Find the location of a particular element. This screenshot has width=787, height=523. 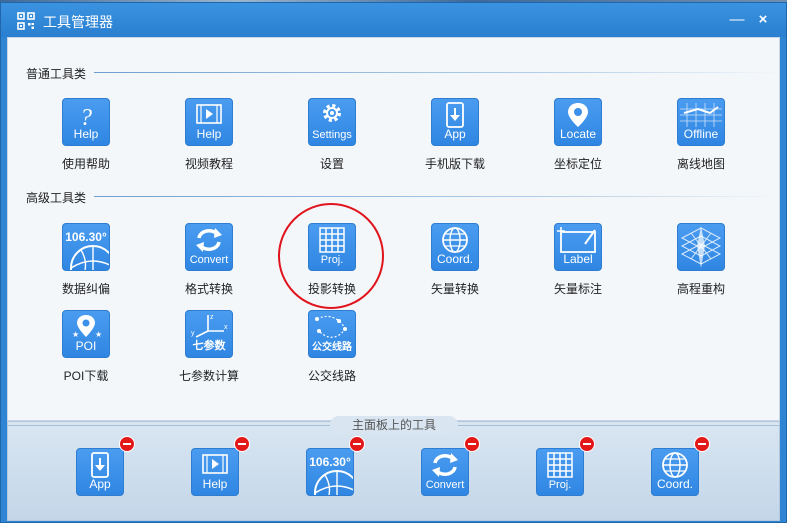

qr-code-icon is located at coordinates (26, 21).